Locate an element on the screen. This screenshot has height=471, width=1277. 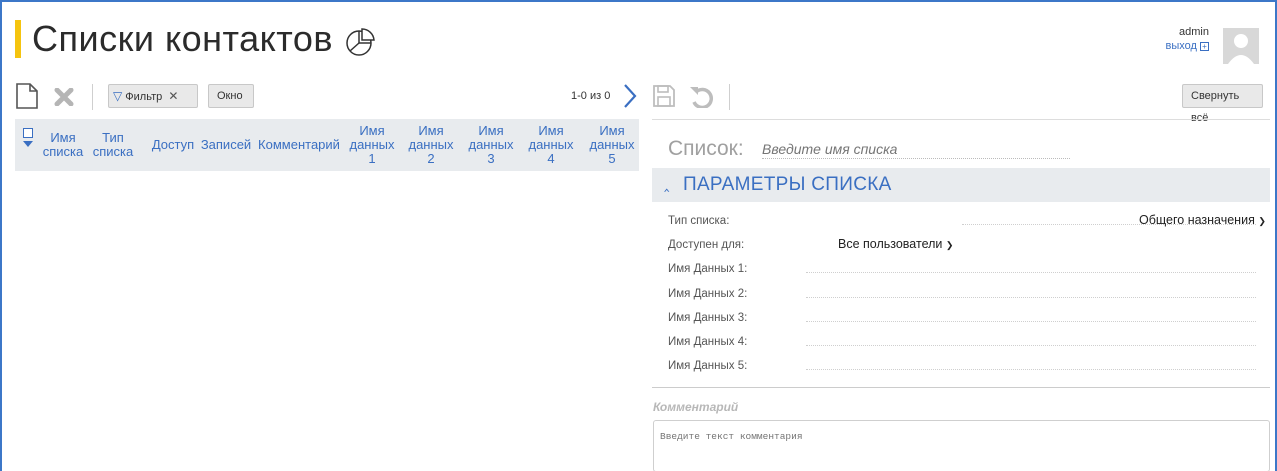
data-name-2-input is located at coordinates (1031, 297).